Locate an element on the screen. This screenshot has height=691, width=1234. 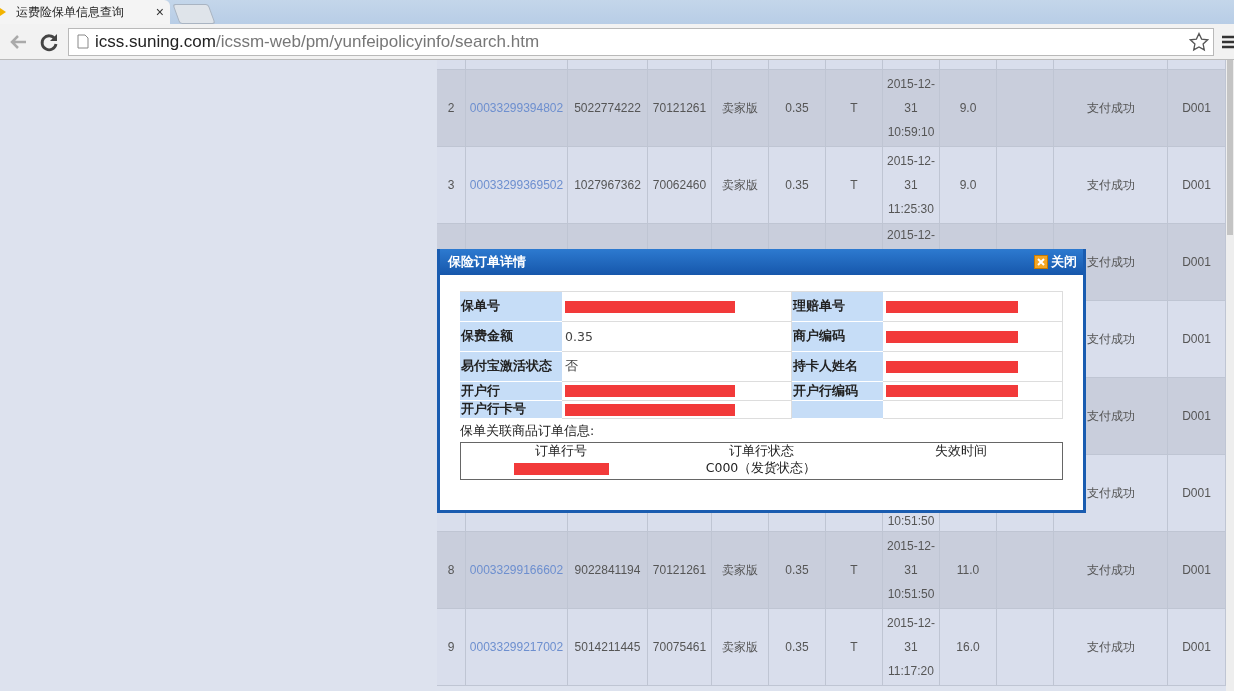
column-header: 失效时间 is located at coordinates (961, 451).